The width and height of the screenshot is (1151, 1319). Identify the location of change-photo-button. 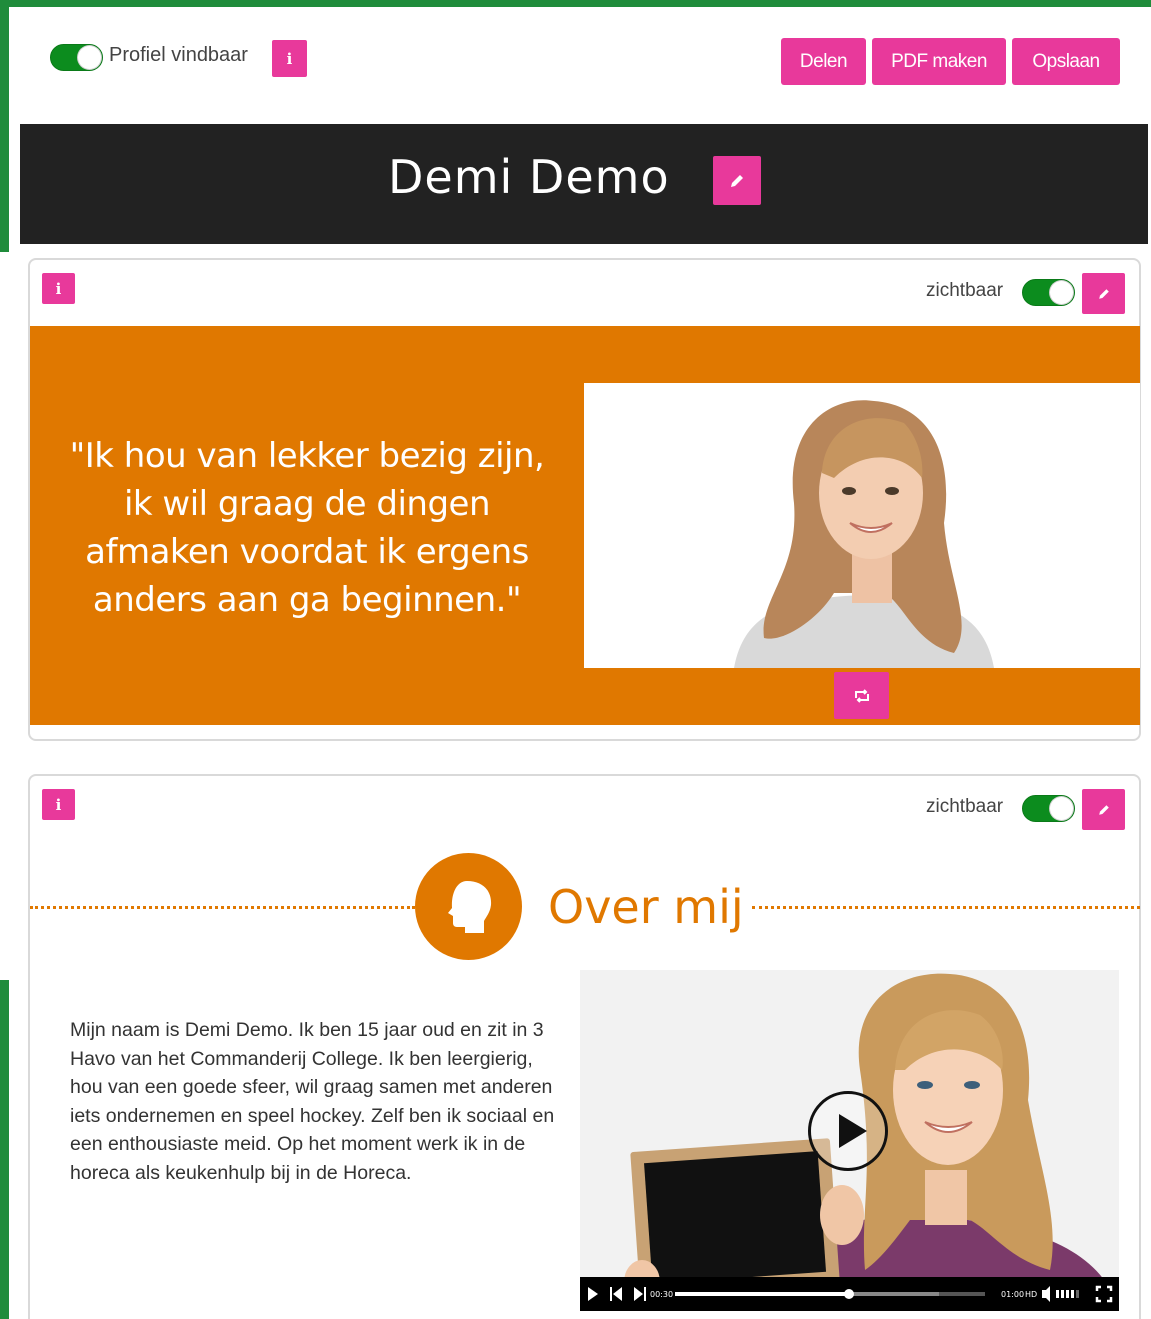
(861, 695).